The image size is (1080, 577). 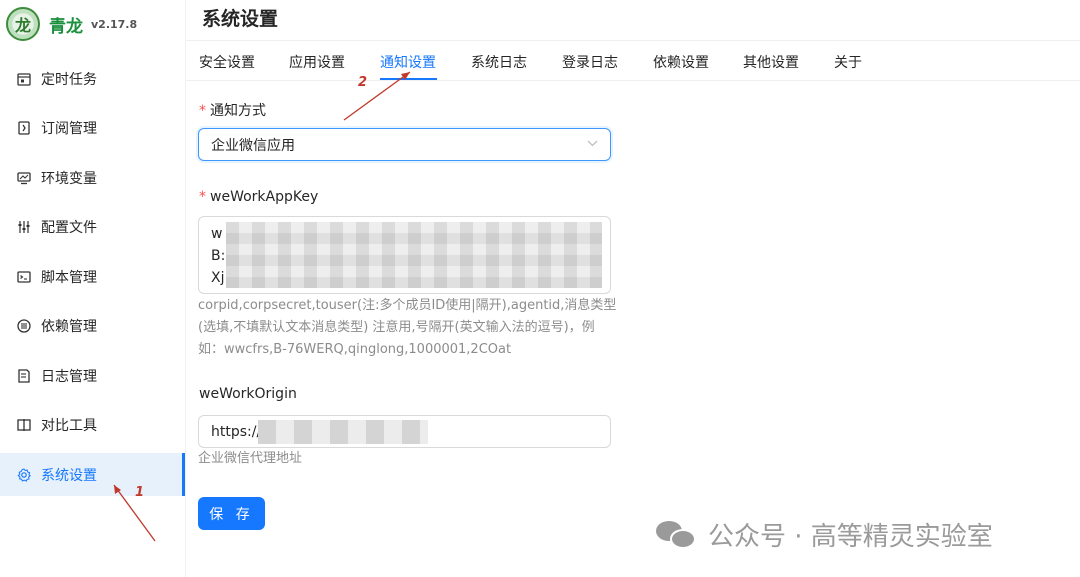 What do you see at coordinates (377, 96) in the screenshot?
I see `arrow-to-notification-tab` at bounding box center [377, 96].